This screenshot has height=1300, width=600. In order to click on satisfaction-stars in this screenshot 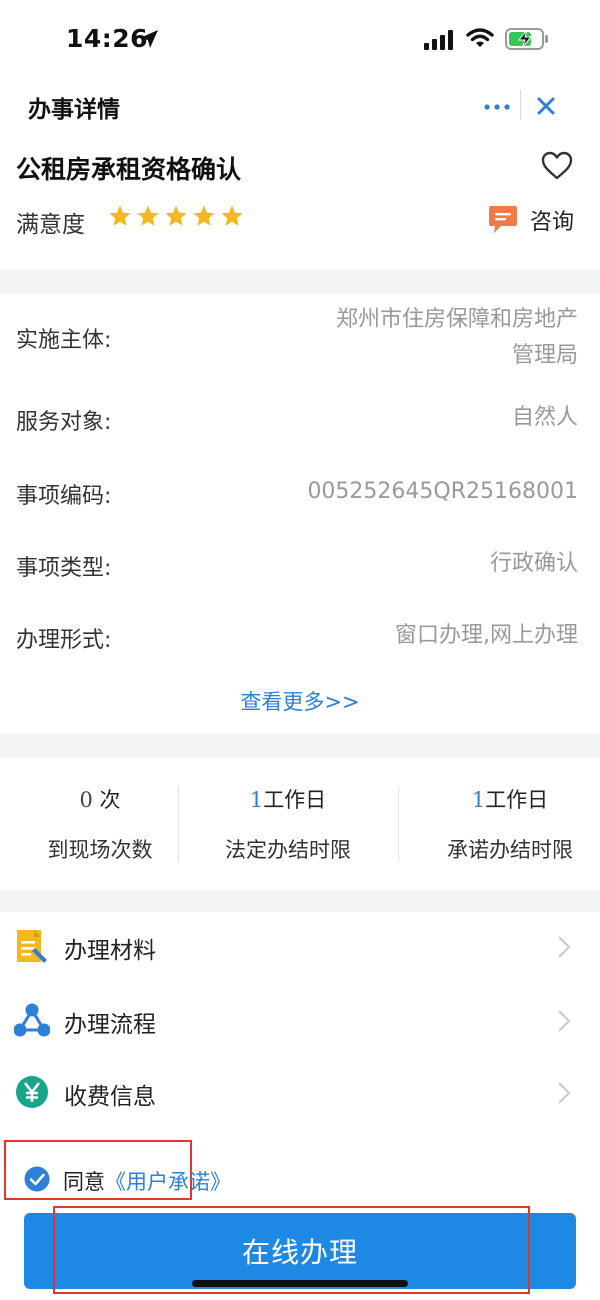, I will do `click(176, 216)`.